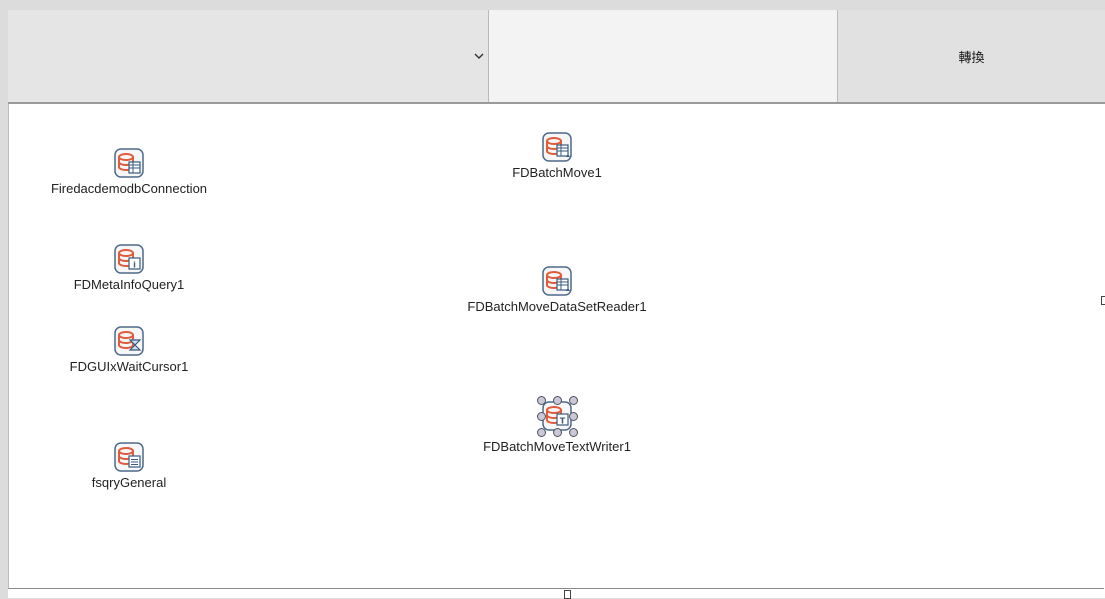 The width and height of the screenshot is (1105, 599). What do you see at coordinates (557, 432) in the screenshot?
I see `resize-handle-bottom` at bounding box center [557, 432].